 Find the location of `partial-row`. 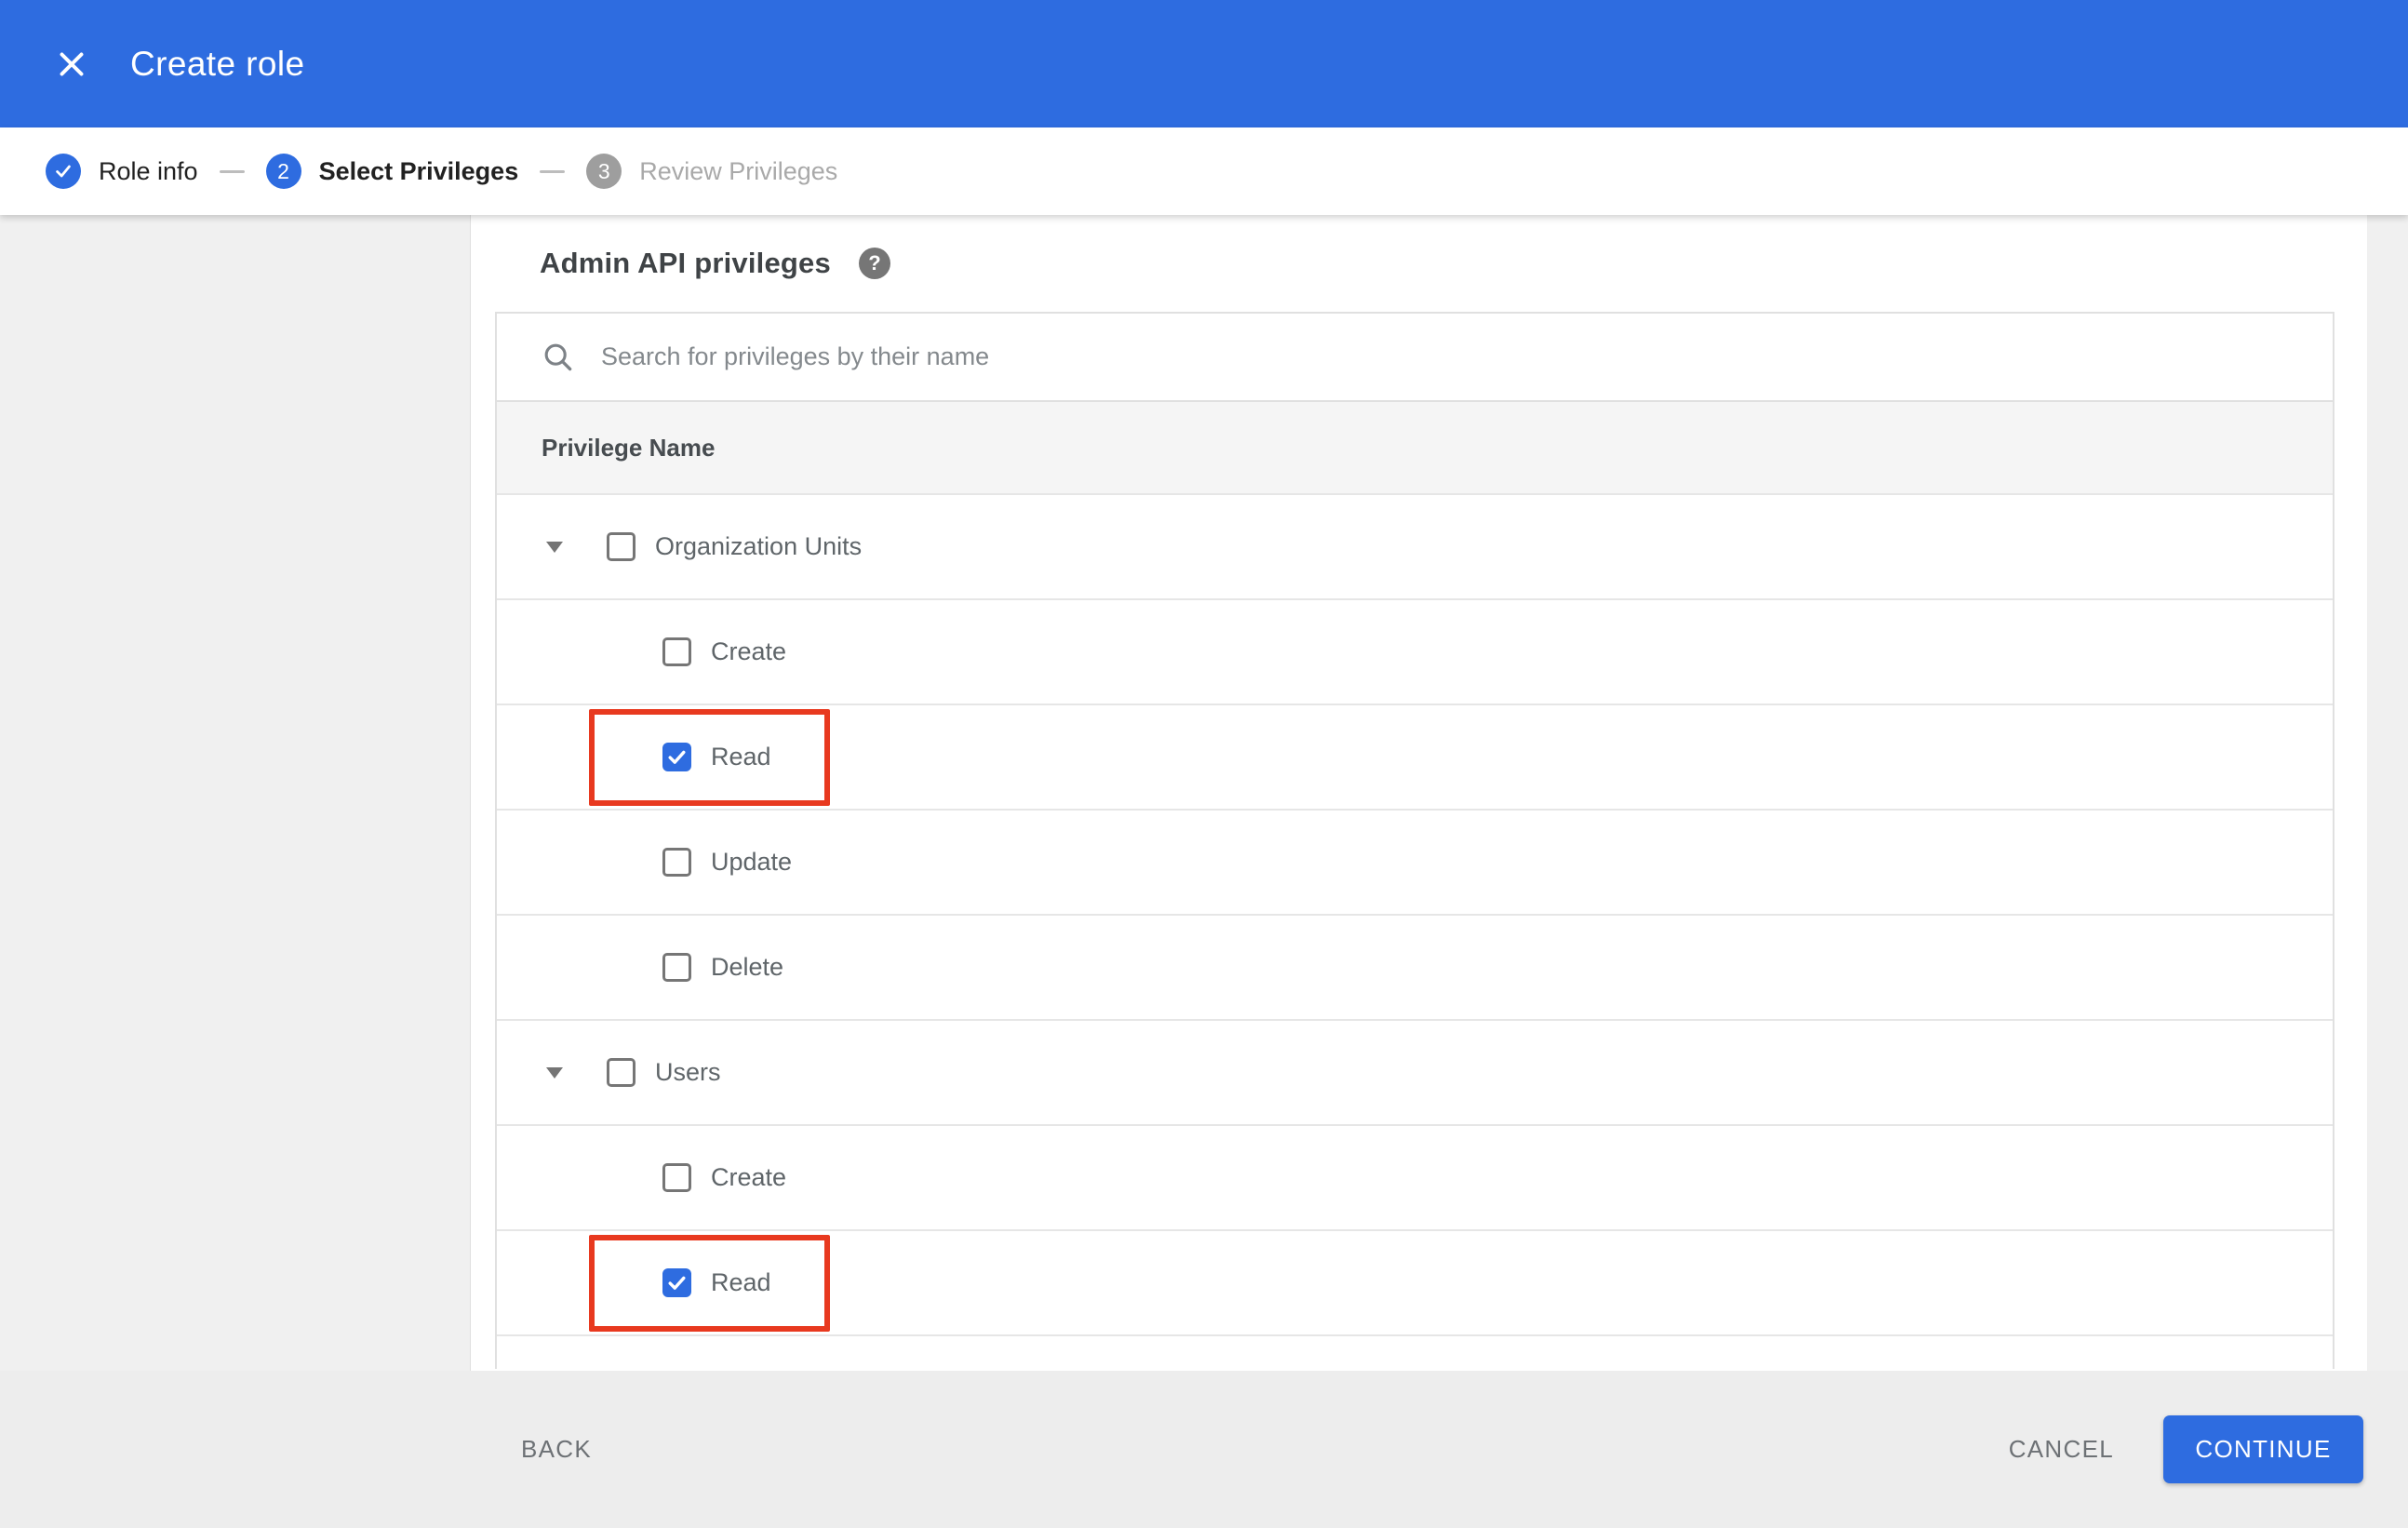

partial-row is located at coordinates (1415, 1351).